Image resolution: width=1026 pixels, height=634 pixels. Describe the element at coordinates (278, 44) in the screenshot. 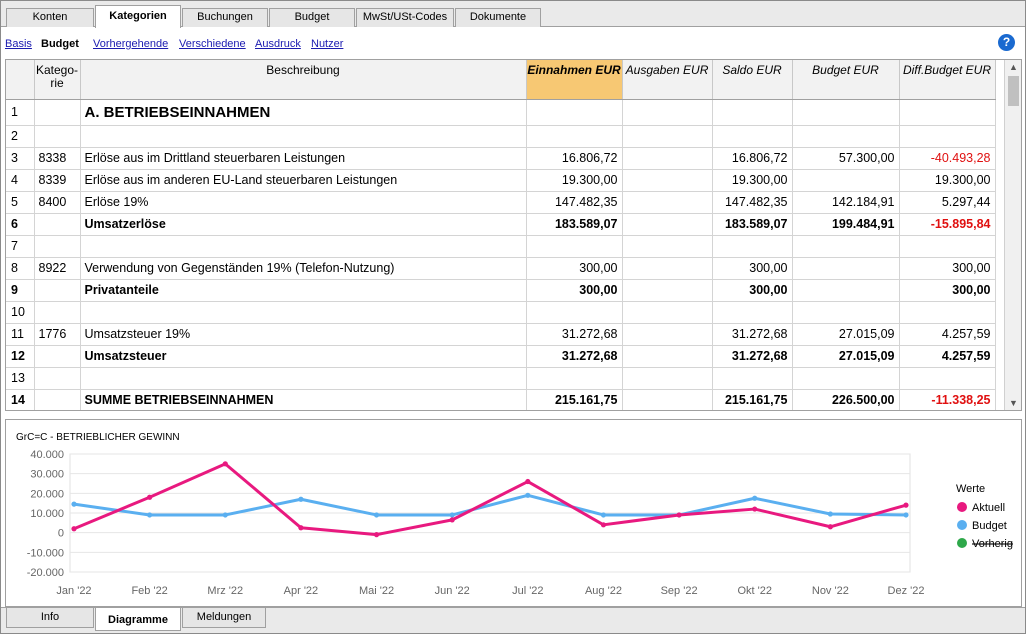

I see `view-ausdruck: Ausdruck` at that location.